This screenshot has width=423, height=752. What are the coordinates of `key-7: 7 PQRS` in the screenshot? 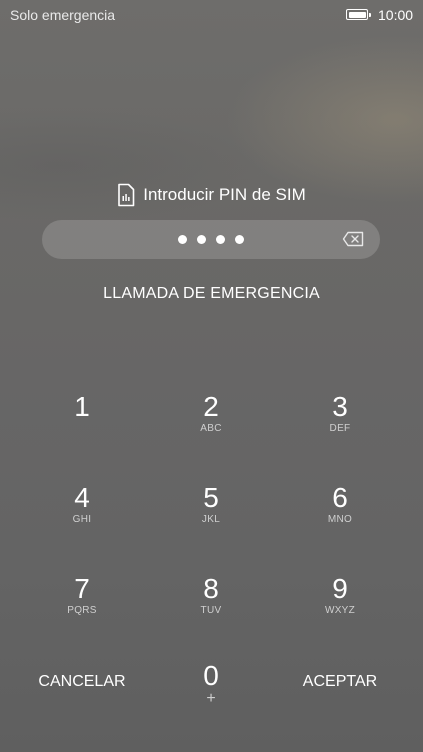 It's located at (82, 609).